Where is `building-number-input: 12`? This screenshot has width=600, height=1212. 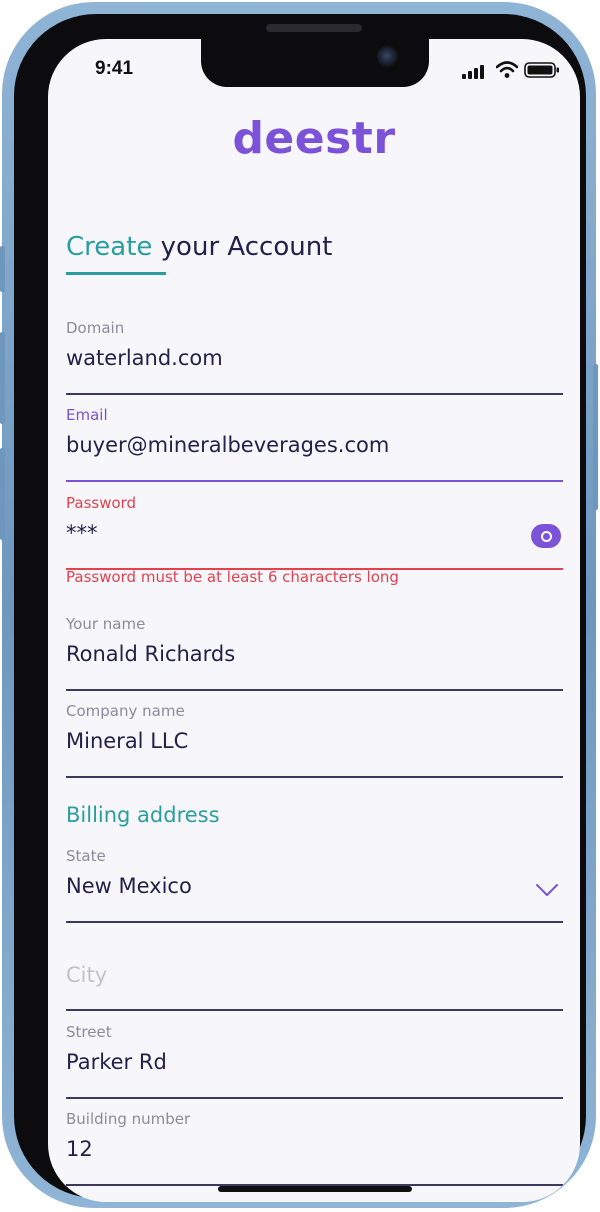
building-number-input: 12 is located at coordinates (79, 1149).